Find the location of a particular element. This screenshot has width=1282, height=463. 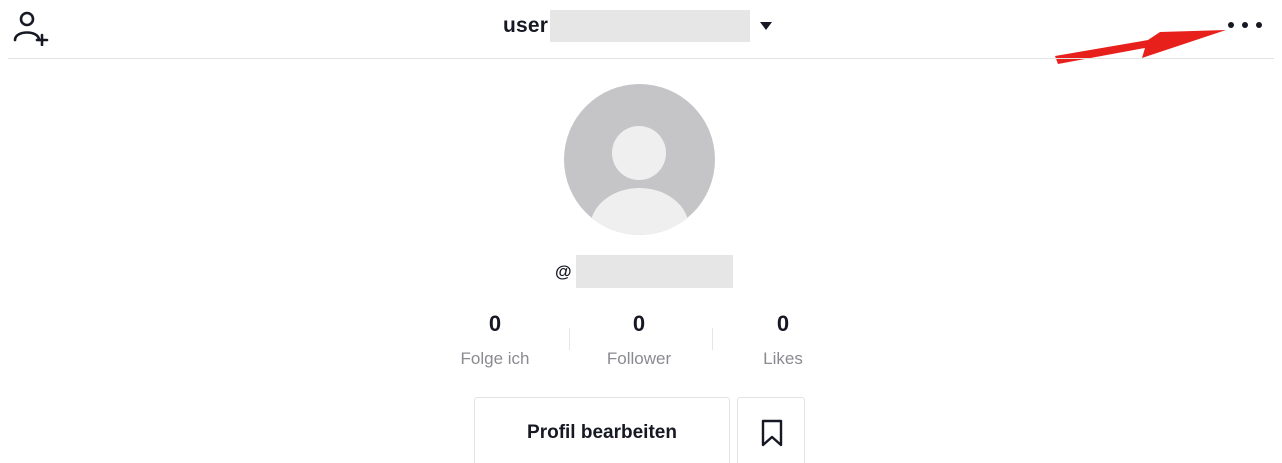

caret-down-icon is located at coordinates (766, 26).